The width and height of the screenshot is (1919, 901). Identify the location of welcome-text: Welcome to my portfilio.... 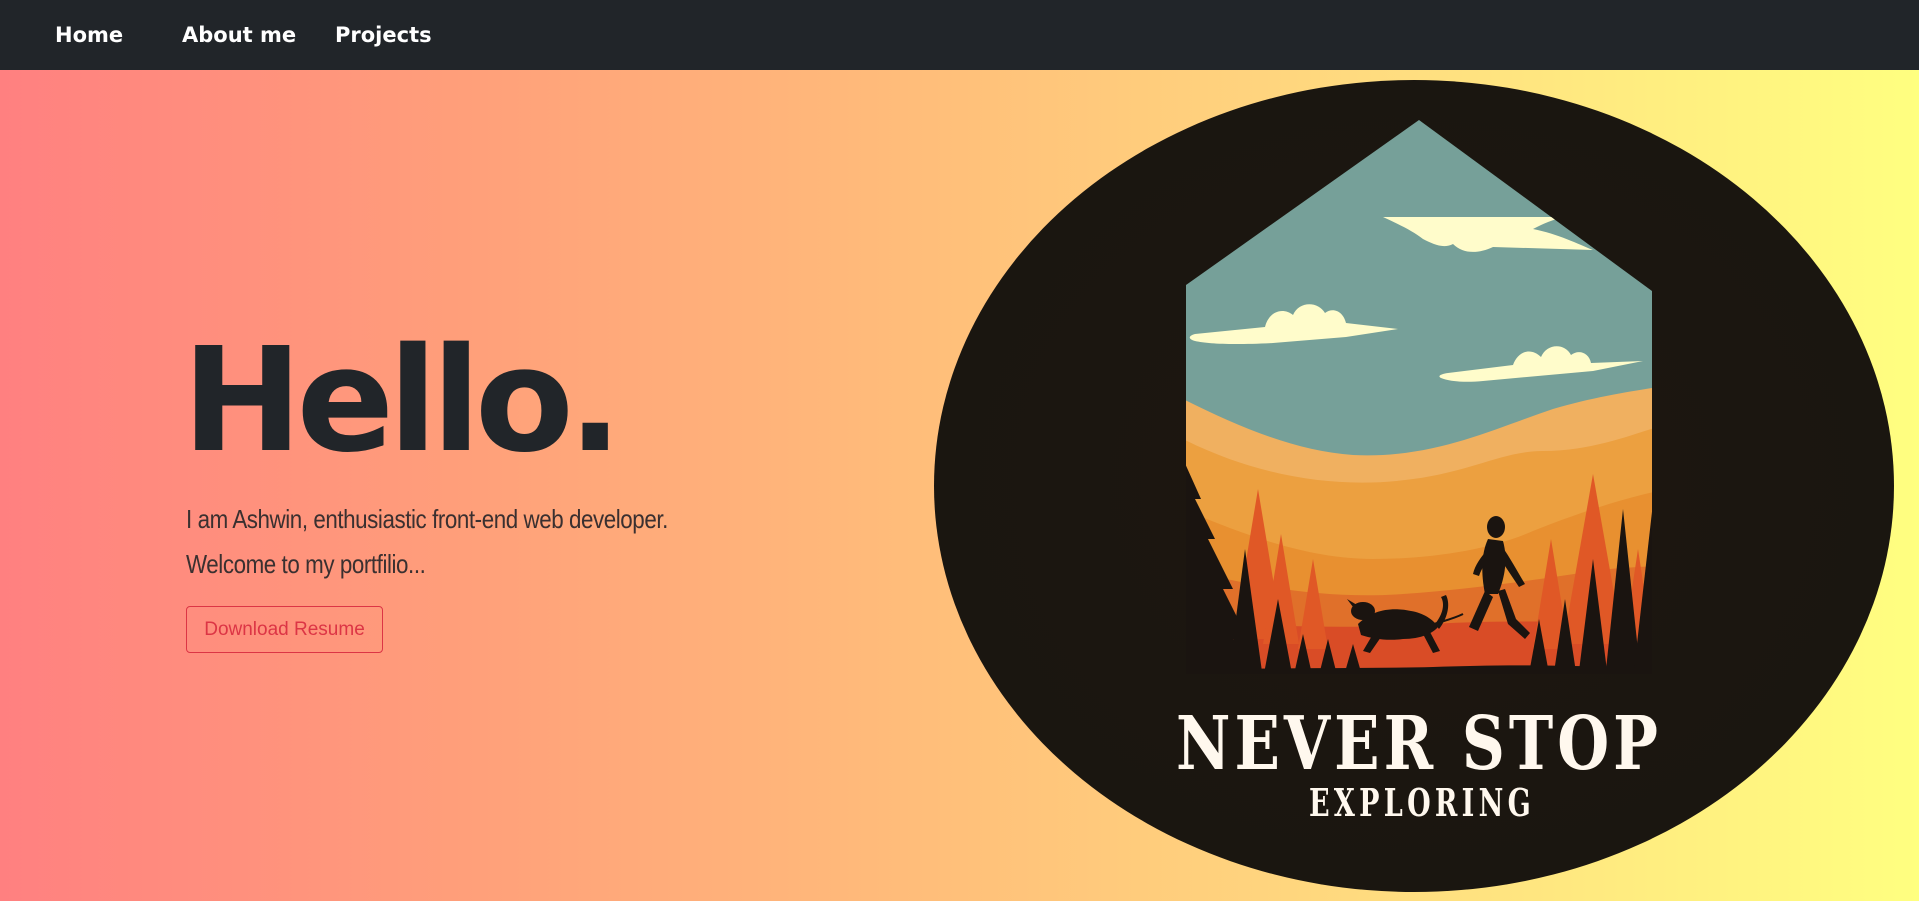
(306, 564).